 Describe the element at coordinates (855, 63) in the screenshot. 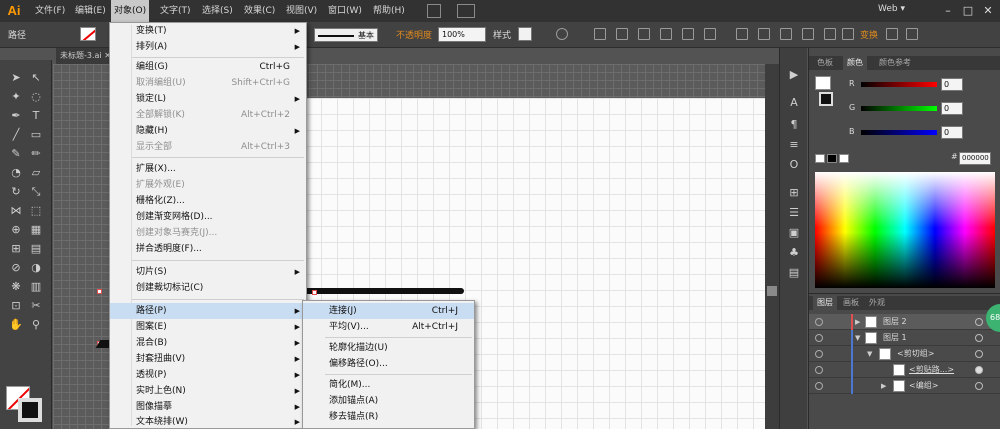

I see `tab-color: 颜色` at that location.